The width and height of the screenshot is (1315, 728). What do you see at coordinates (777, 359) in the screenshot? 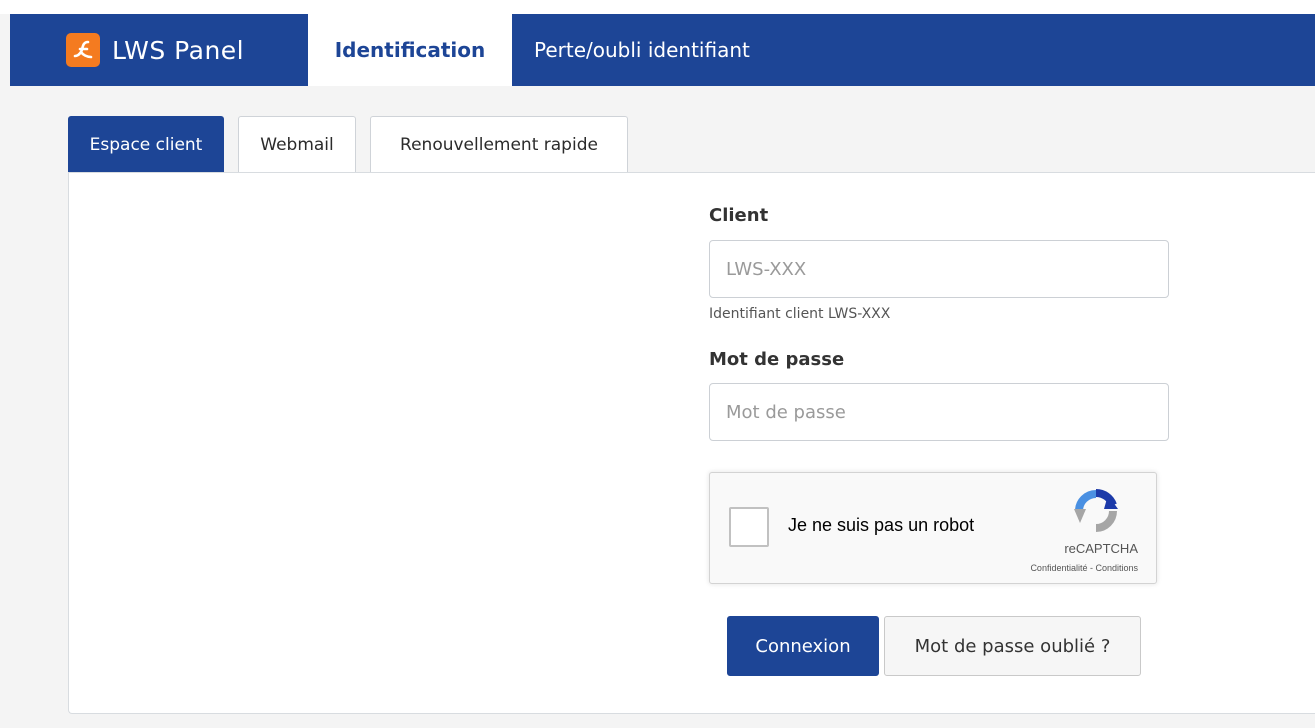
I see `password-label: Mot de passe` at bounding box center [777, 359].